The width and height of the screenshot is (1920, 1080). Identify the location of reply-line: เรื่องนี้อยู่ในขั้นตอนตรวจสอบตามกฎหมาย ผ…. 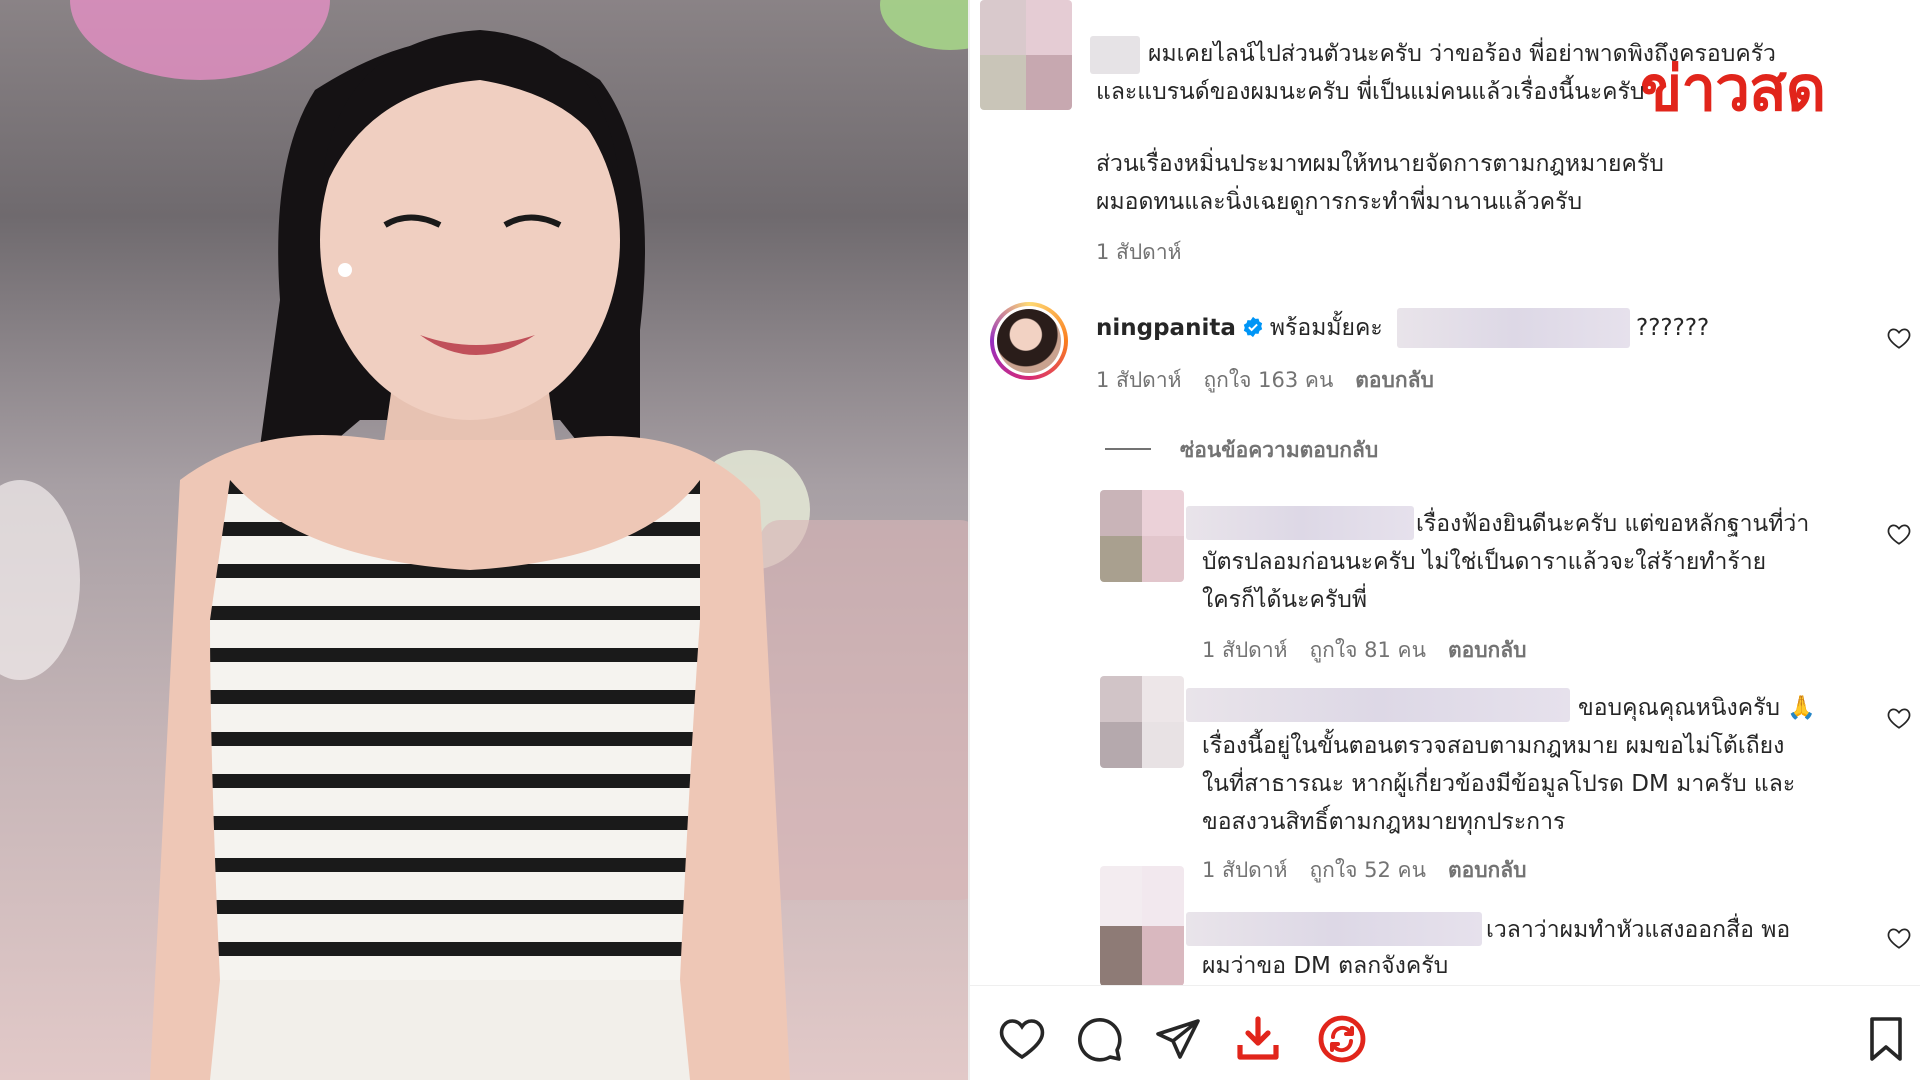
(1493, 746).